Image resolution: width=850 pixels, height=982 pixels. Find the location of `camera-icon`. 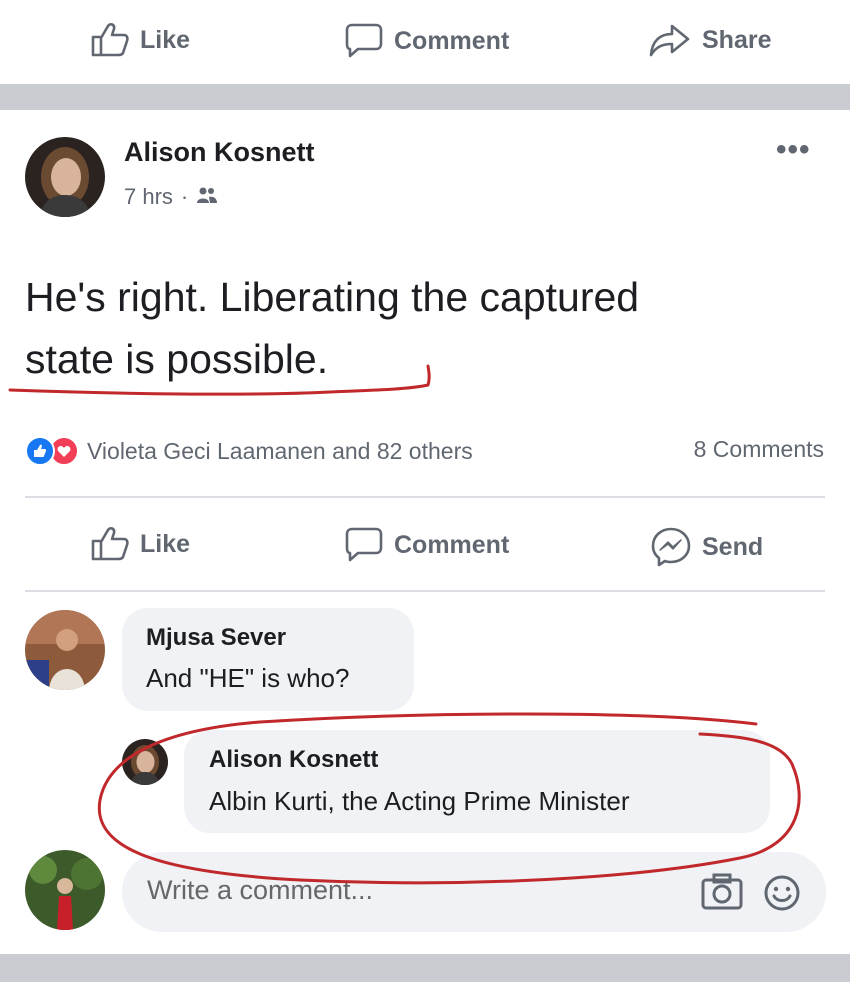

camera-icon is located at coordinates (722, 894).